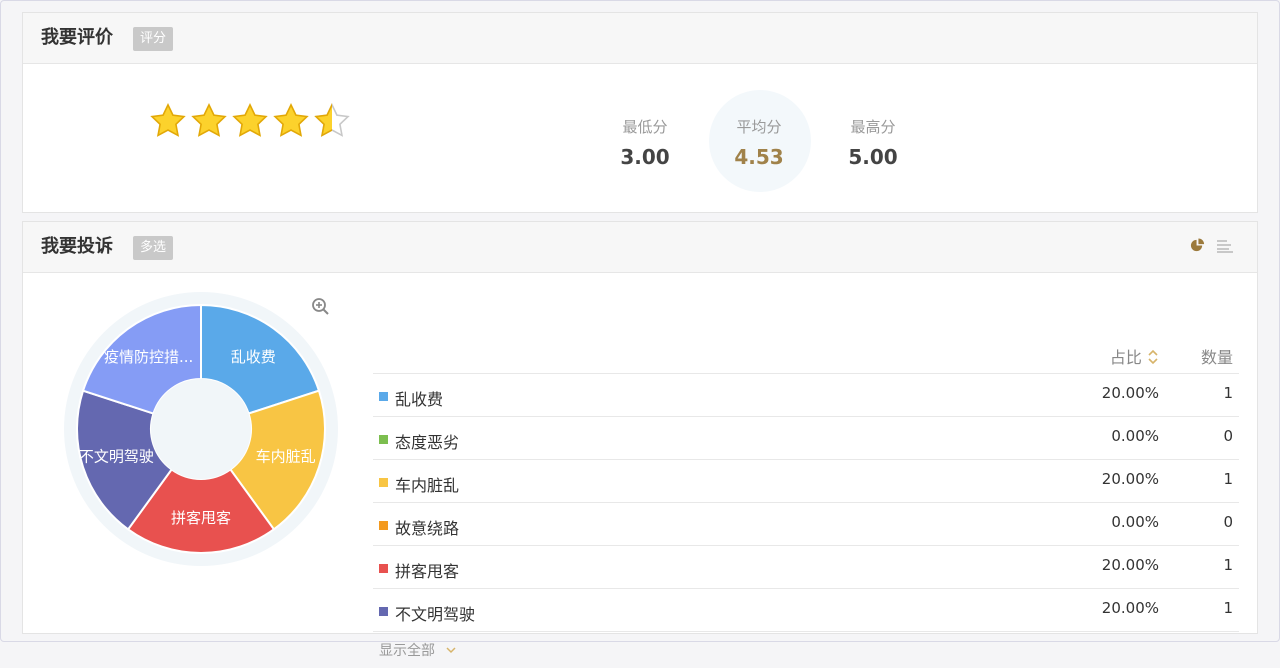  What do you see at coordinates (806, 567) in the screenshot?
I see `table-row: 拼客甩客 20.00% 1` at bounding box center [806, 567].